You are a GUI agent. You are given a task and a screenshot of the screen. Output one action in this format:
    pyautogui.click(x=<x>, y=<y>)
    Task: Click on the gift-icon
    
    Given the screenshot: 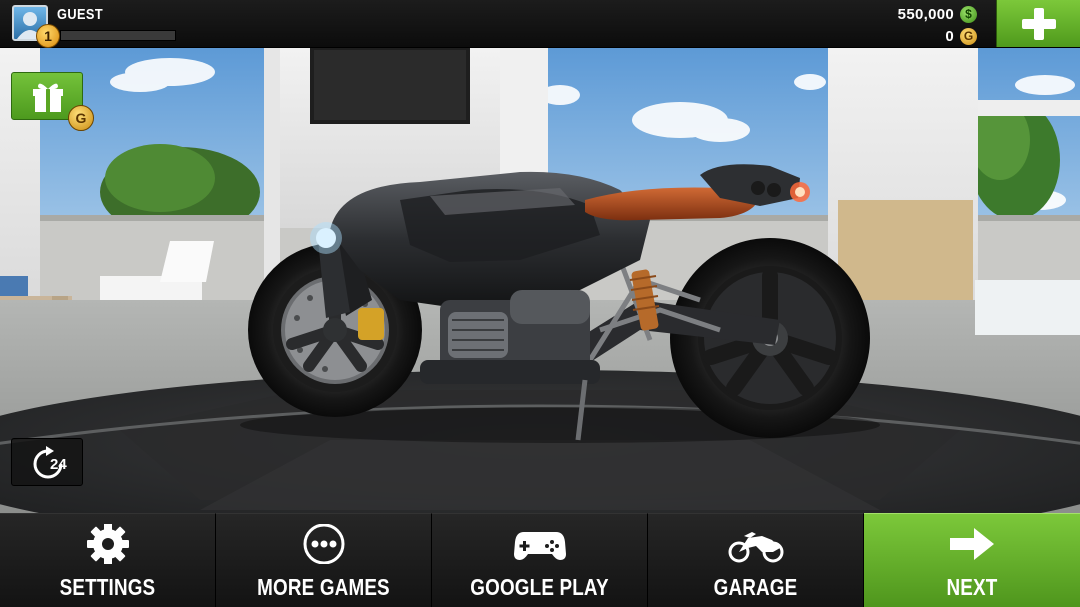 What is the action you would take?
    pyautogui.click(x=48, y=97)
    